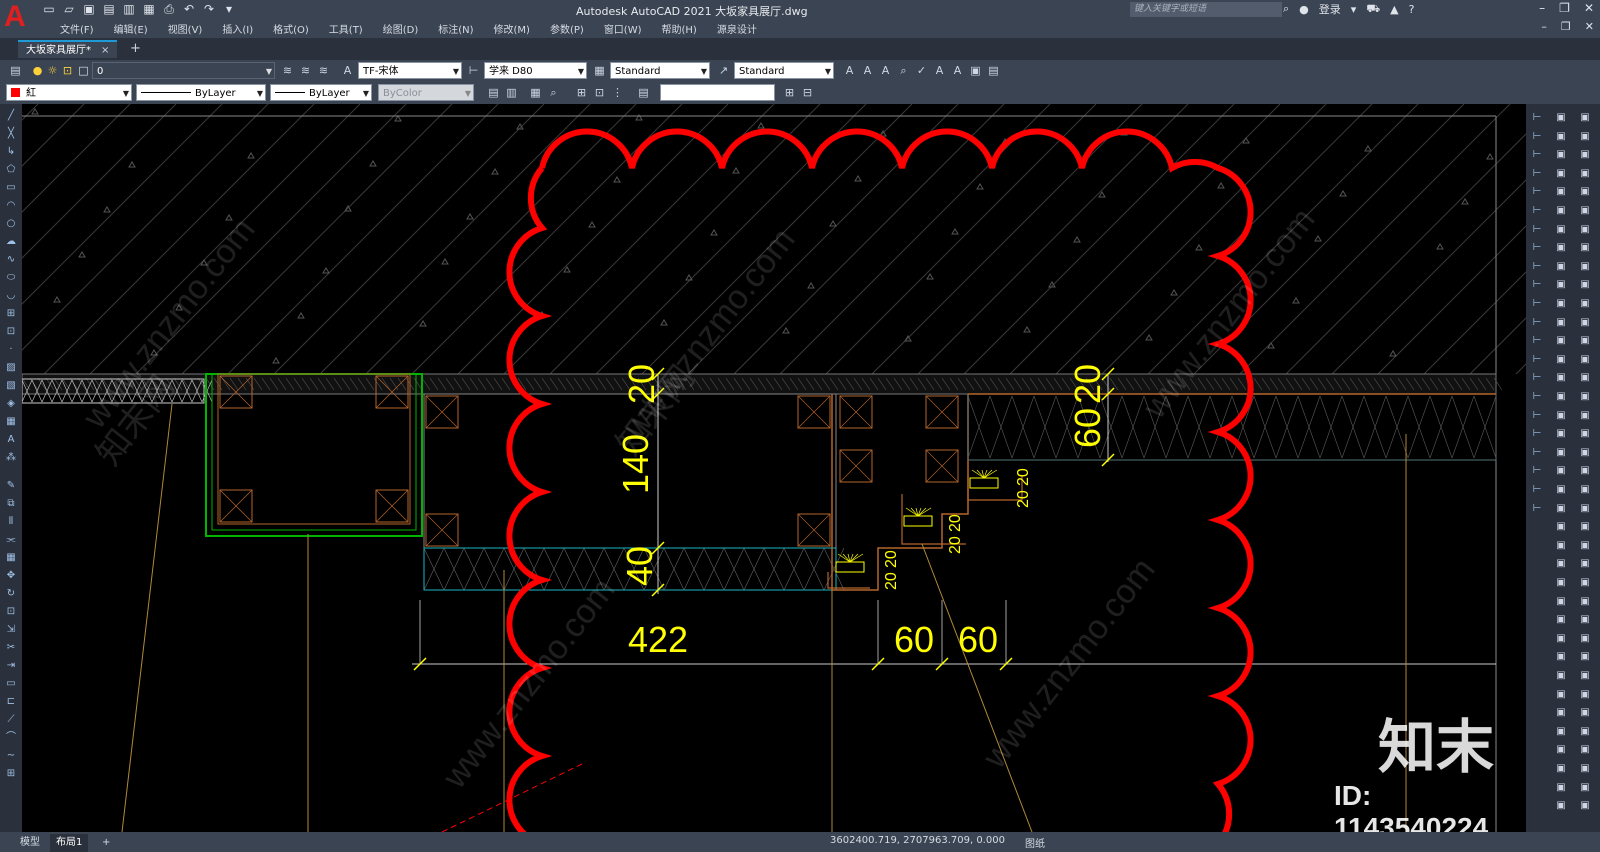  What do you see at coordinates (291, 28) in the screenshot?
I see `menu-item-format: 格式(O)` at bounding box center [291, 28].